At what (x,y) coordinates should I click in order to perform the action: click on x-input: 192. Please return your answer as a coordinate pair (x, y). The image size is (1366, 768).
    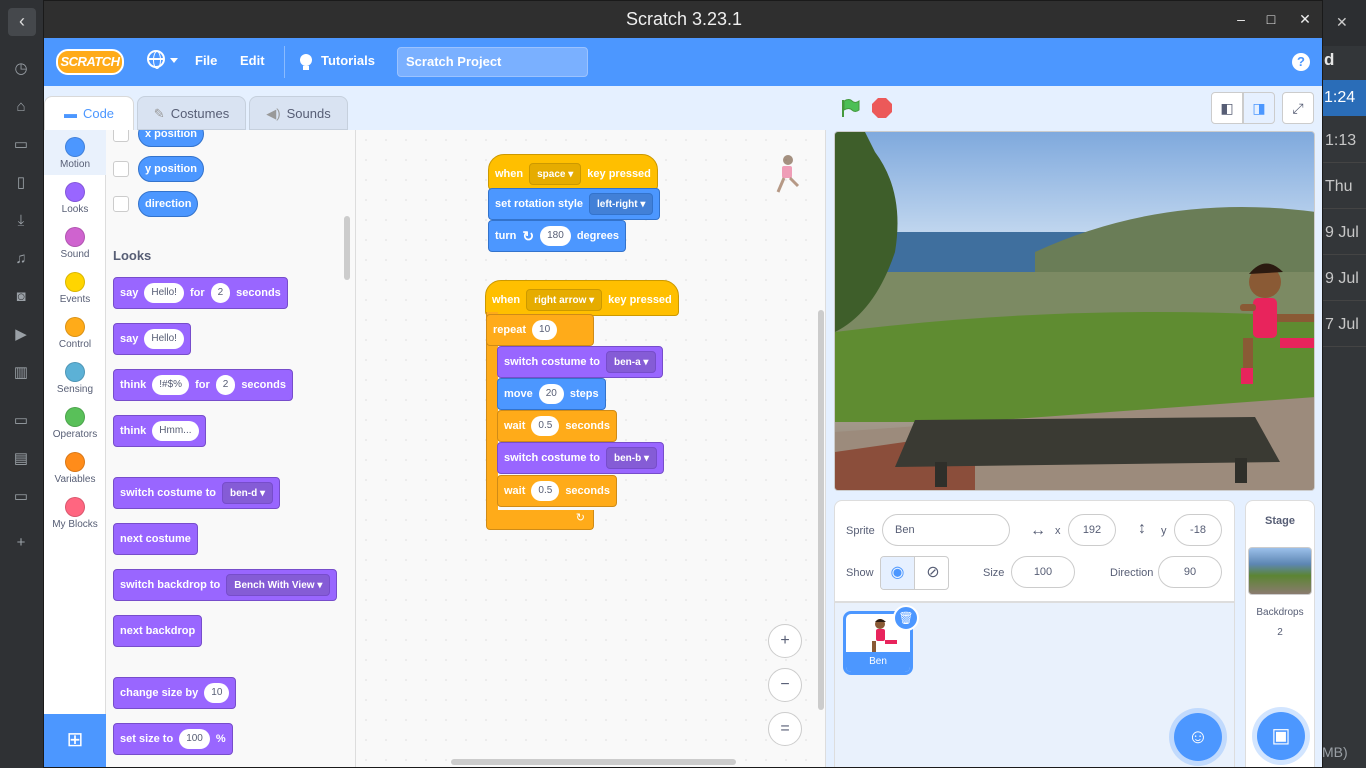
    Looking at the image, I should click on (1092, 530).